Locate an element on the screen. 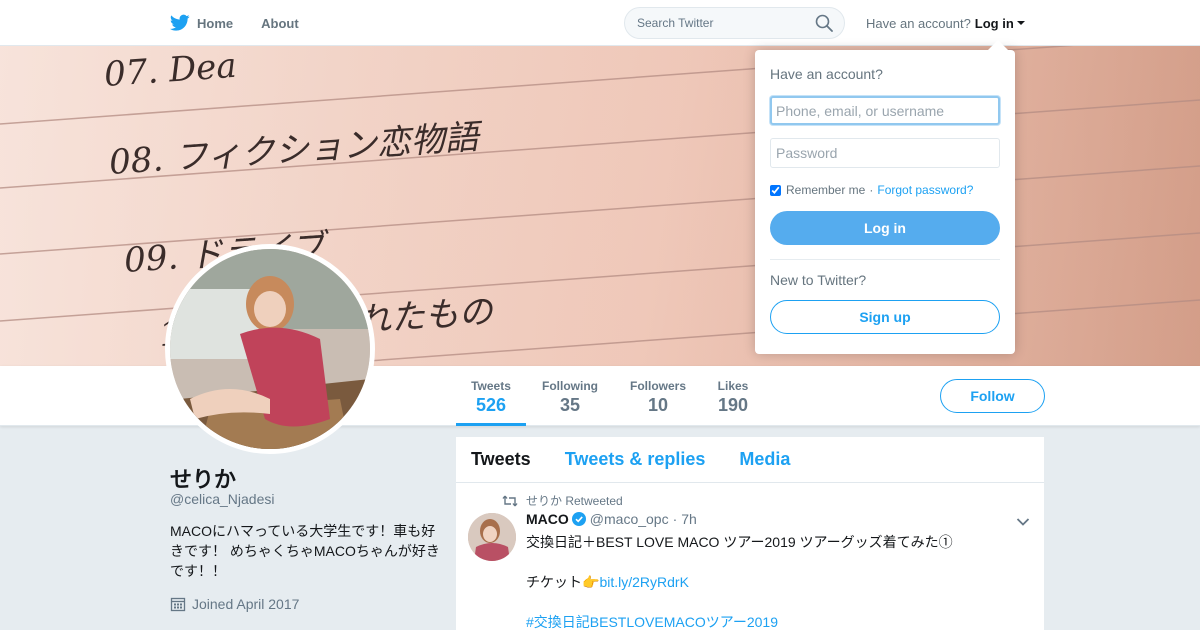  tweet-header: MACO @maco_opc · 7h is located at coordinates (611, 519).